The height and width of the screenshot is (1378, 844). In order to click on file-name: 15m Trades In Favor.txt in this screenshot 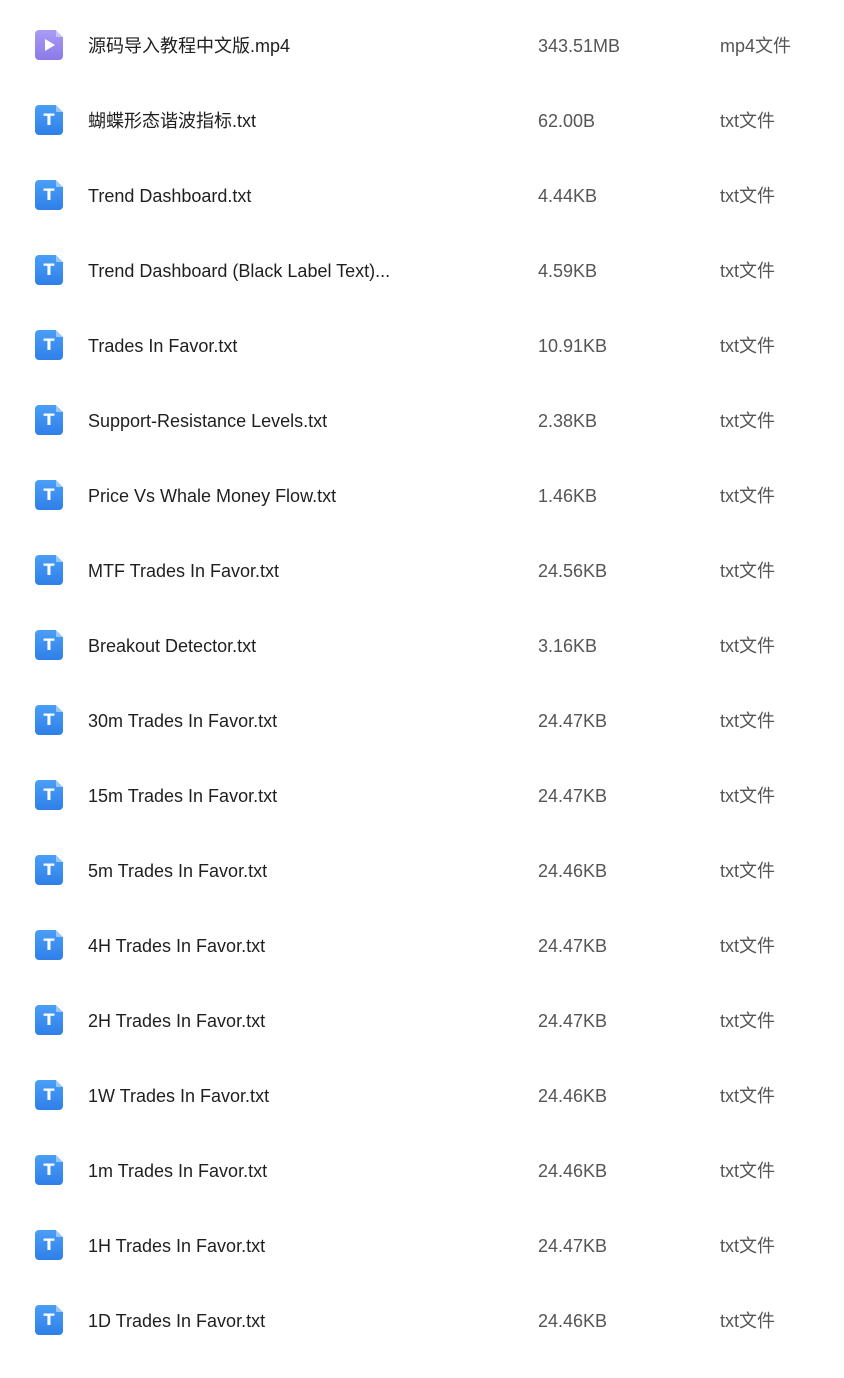, I will do `click(298, 796)`.